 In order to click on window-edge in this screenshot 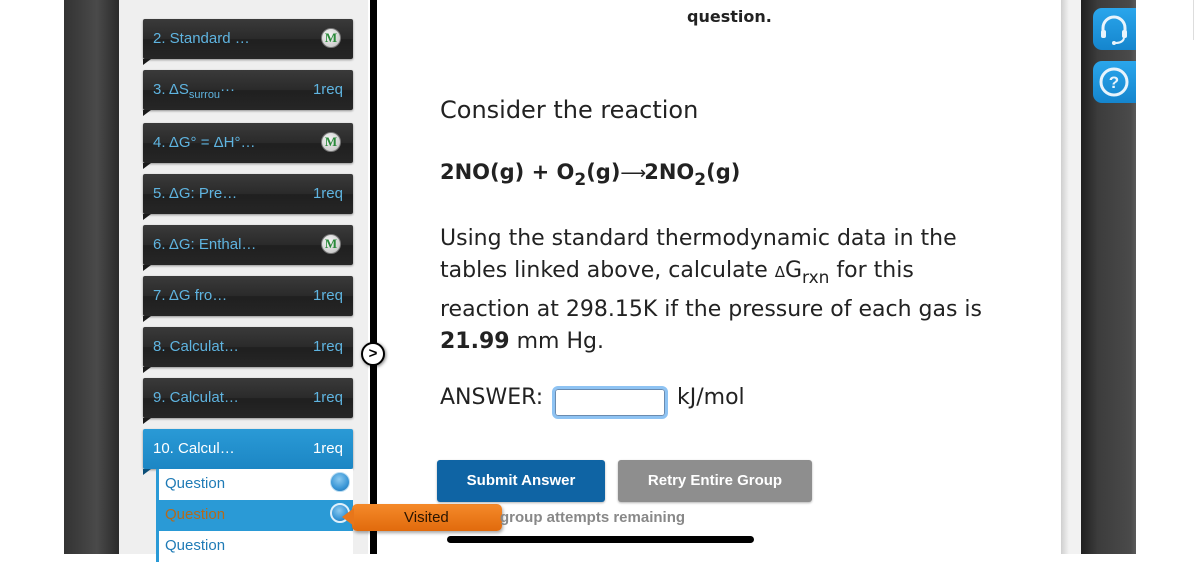, I will do `click(1196, 20)`.